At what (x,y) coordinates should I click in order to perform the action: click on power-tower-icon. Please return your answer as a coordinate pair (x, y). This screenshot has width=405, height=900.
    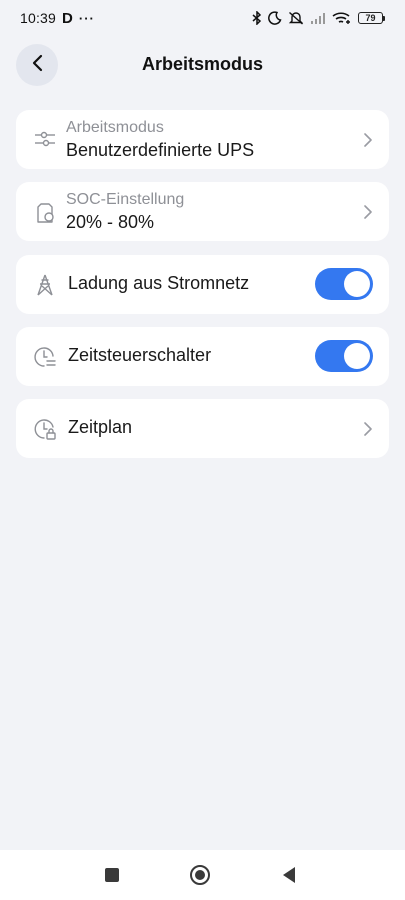
    Looking at the image, I should click on (45, 285).